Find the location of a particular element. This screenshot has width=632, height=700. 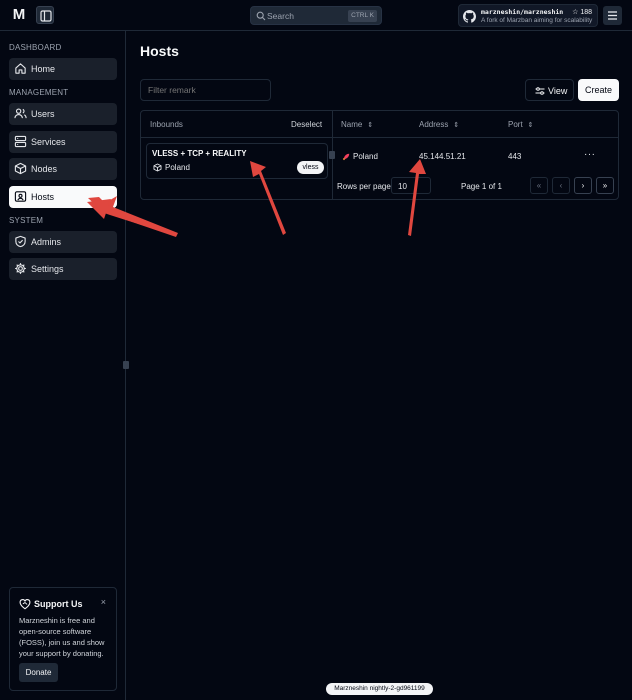

inbound-title: VLESS + TCP + REALITY is located at coordinates (199, 153).